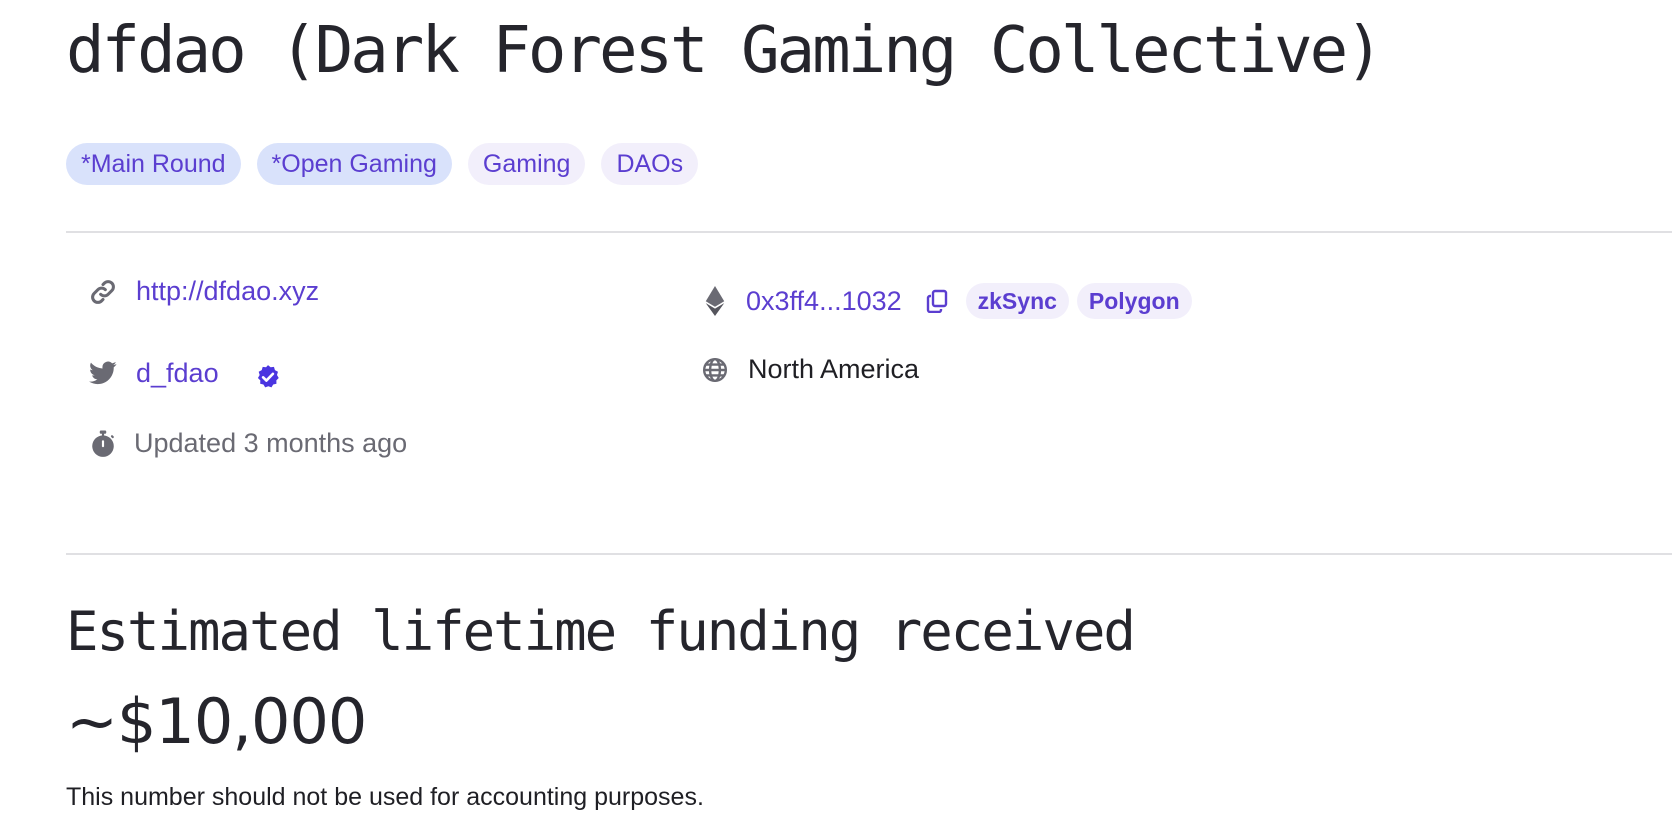 This screenshot has height=826, width=1672. I want to click on chain-badge-polygon: Polygon, so click(1134, 301).